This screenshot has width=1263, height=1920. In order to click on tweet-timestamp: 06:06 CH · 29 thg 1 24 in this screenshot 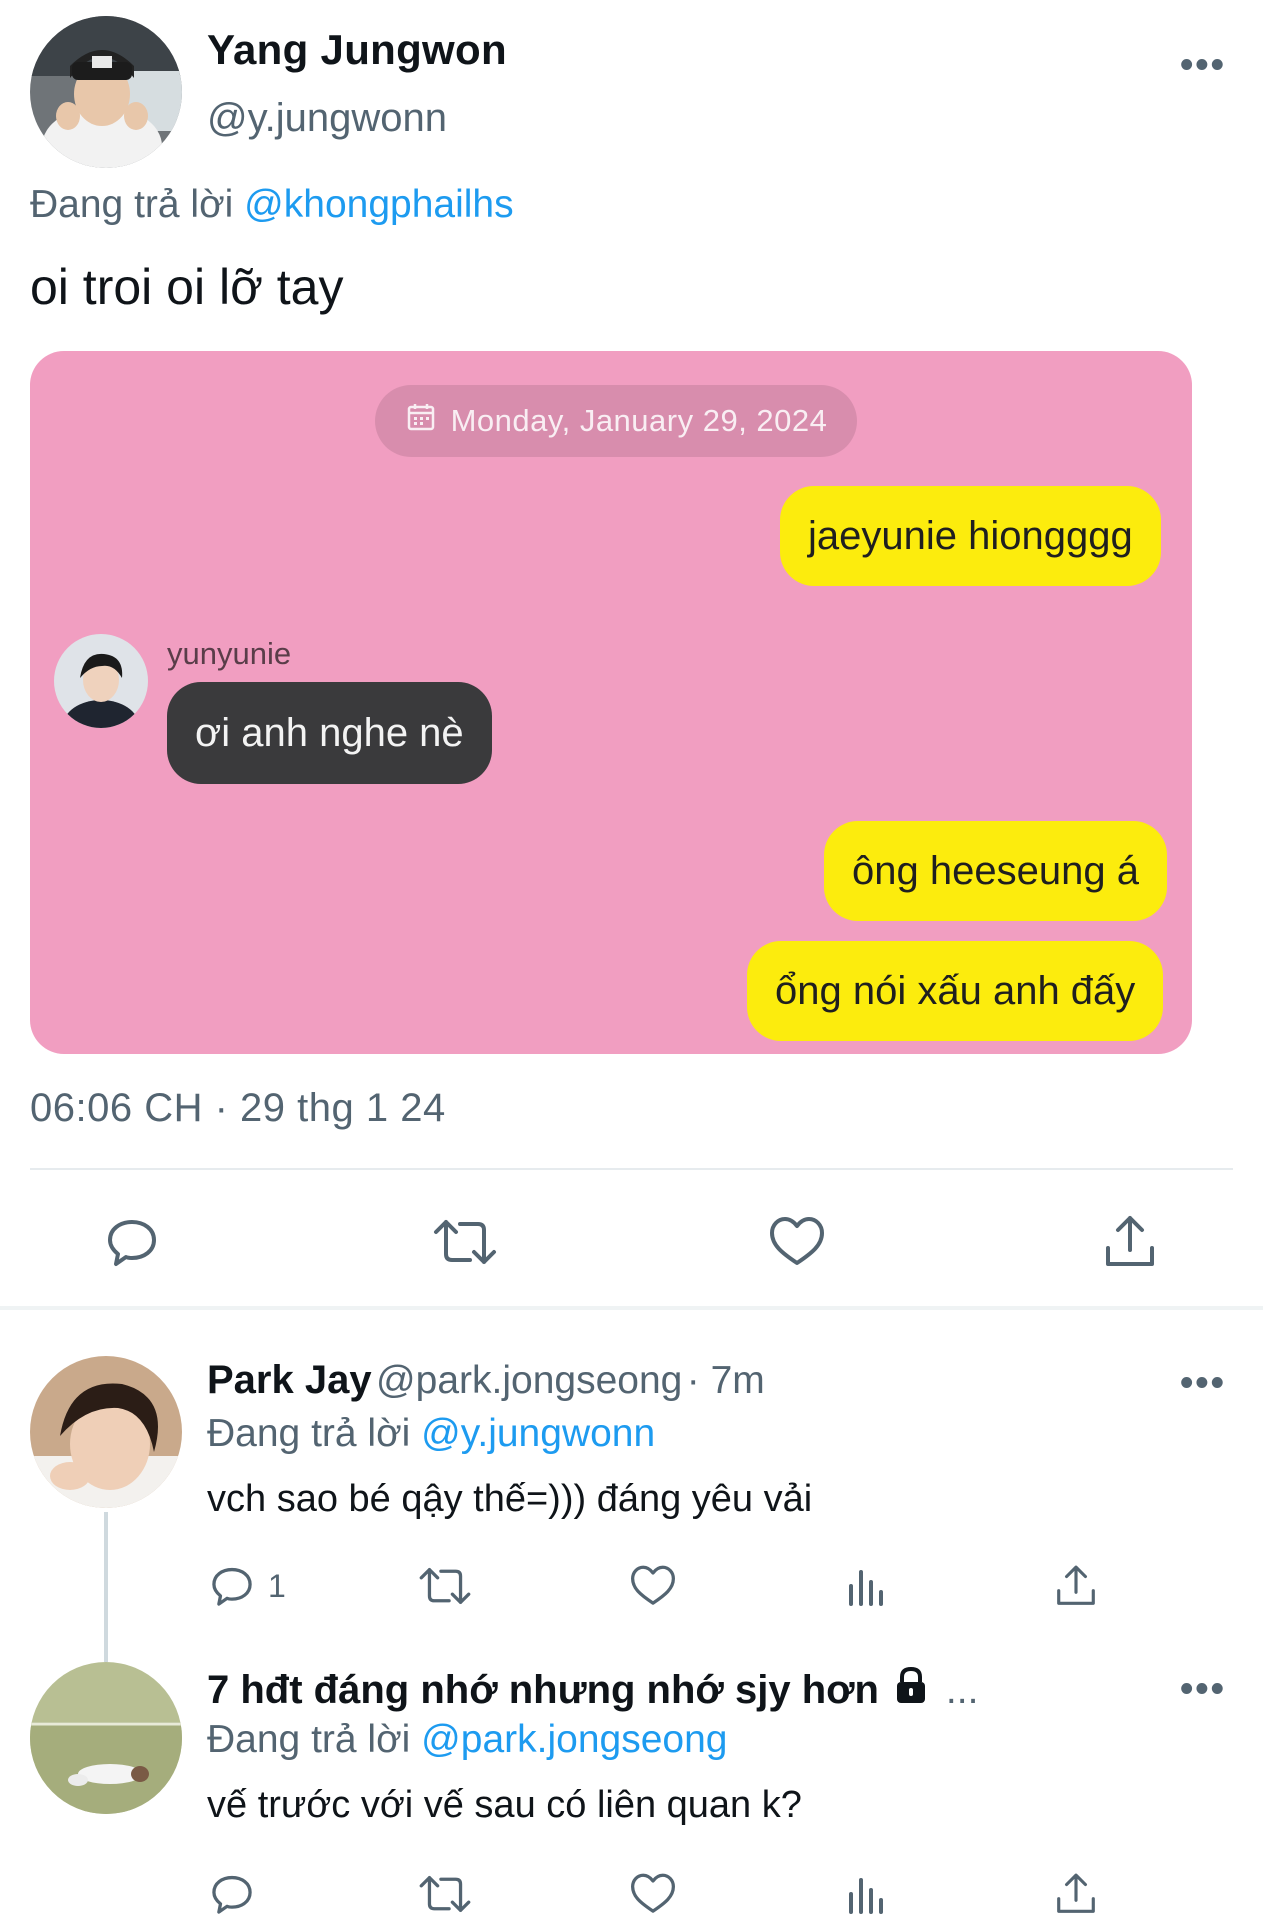, I will do `click(238, 1108)`.